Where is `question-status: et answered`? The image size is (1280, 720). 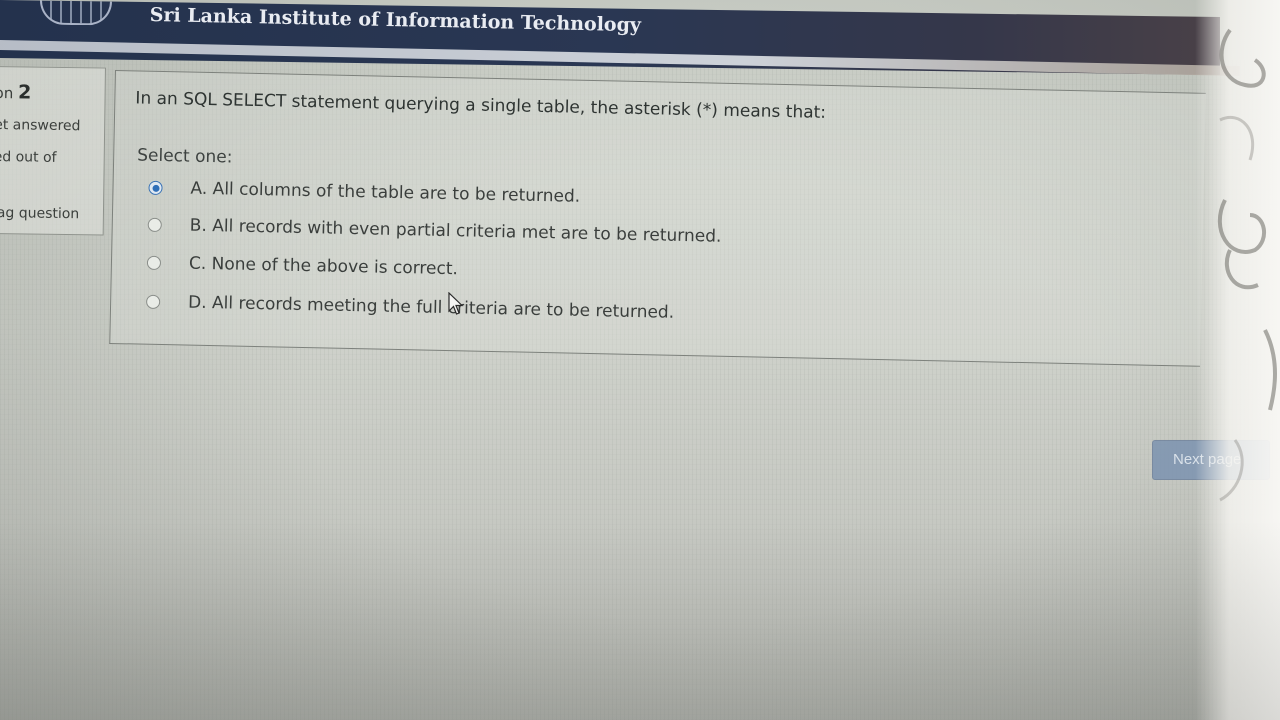
question-status: et answered is located at coordinates (40, 126).